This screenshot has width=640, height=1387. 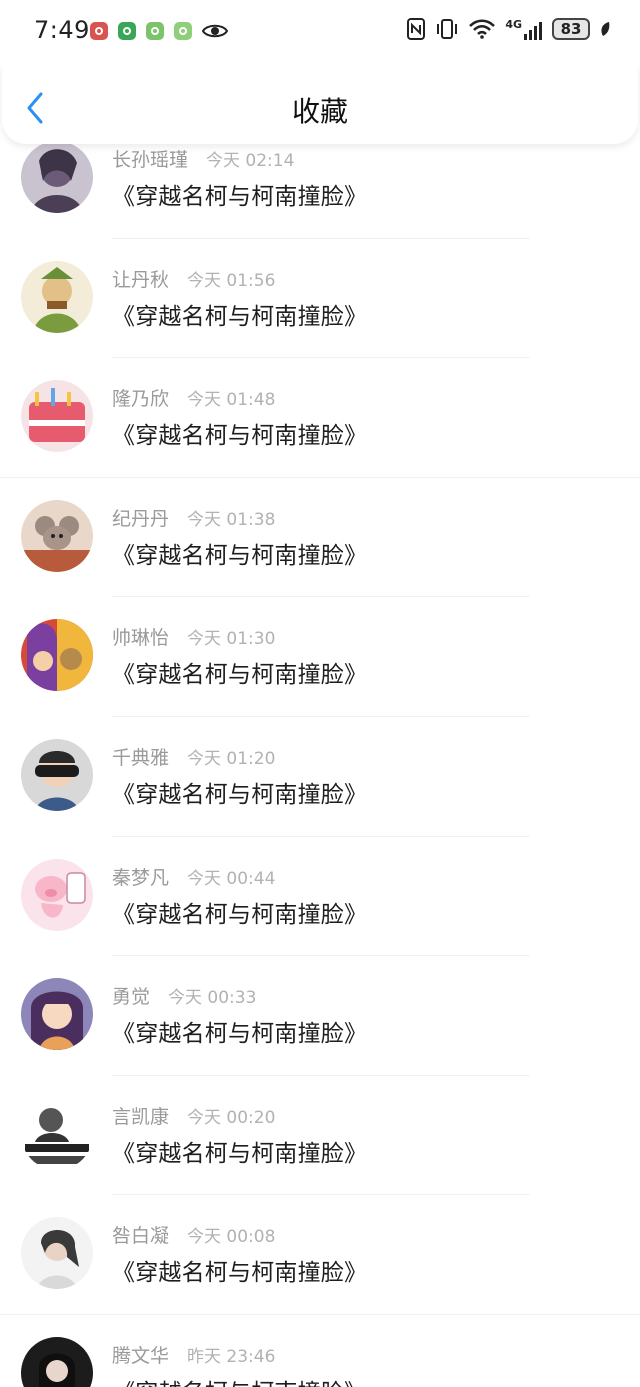 What do you see at coordinates (215, 31) in the screenshot?
I see `eye-icon` at bounding box center [215, 31].